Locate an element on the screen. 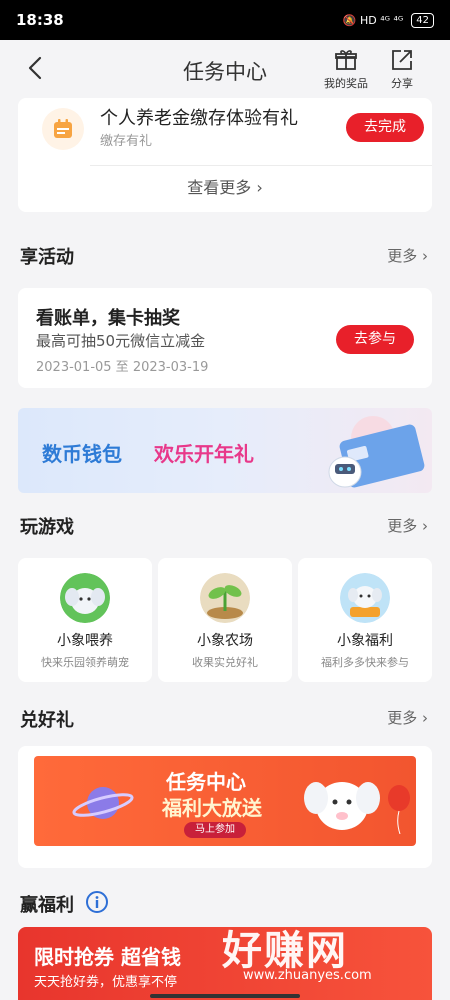 Image resolution: width=450 pixels, height=1000 pixels. banner-line-1: 任务中心 is located at coordinates (206, 782).